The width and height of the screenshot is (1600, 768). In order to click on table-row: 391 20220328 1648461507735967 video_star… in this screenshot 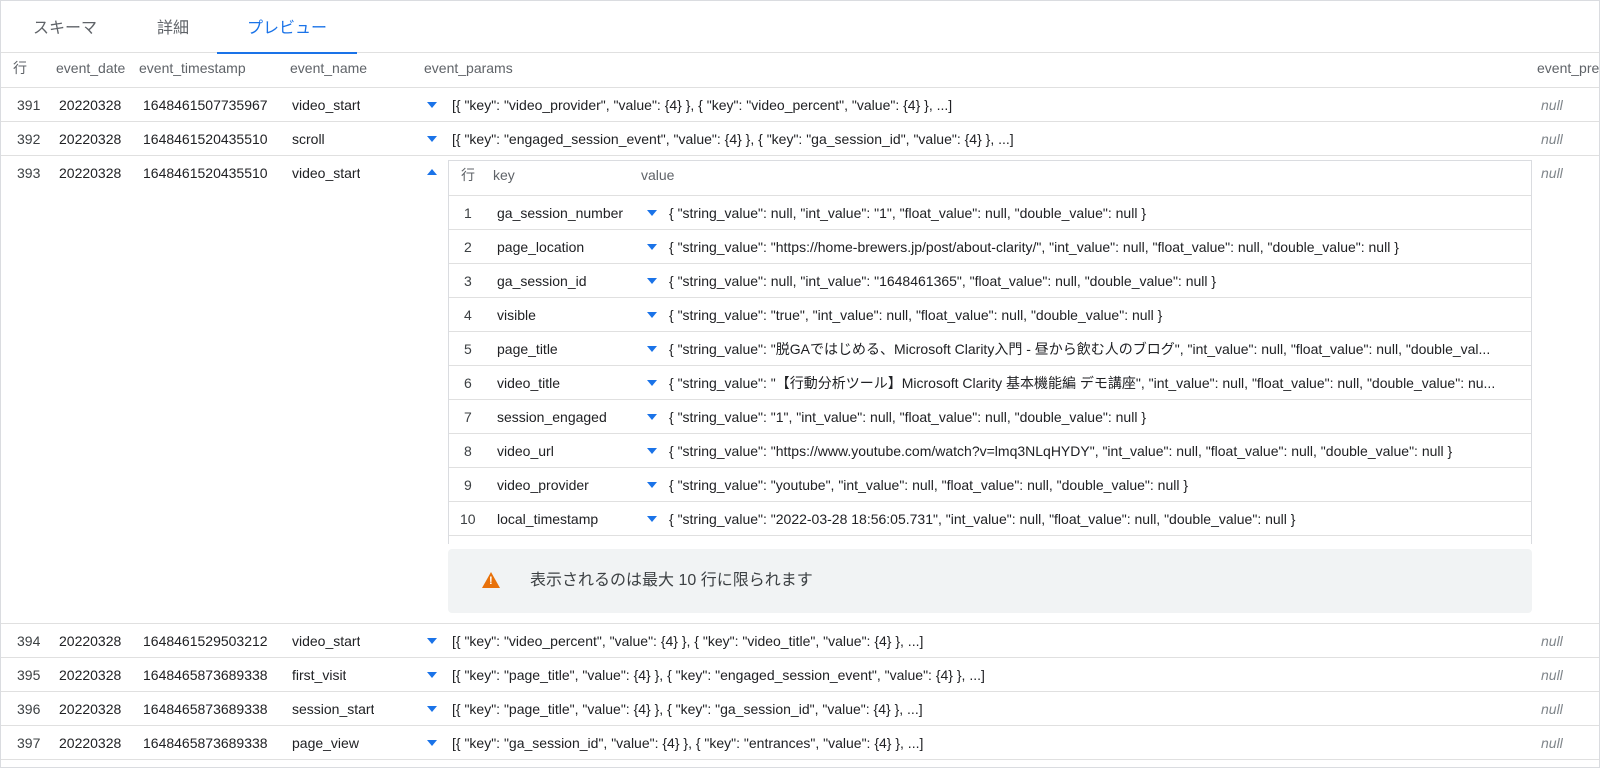, I will do `click(800, 105)`.